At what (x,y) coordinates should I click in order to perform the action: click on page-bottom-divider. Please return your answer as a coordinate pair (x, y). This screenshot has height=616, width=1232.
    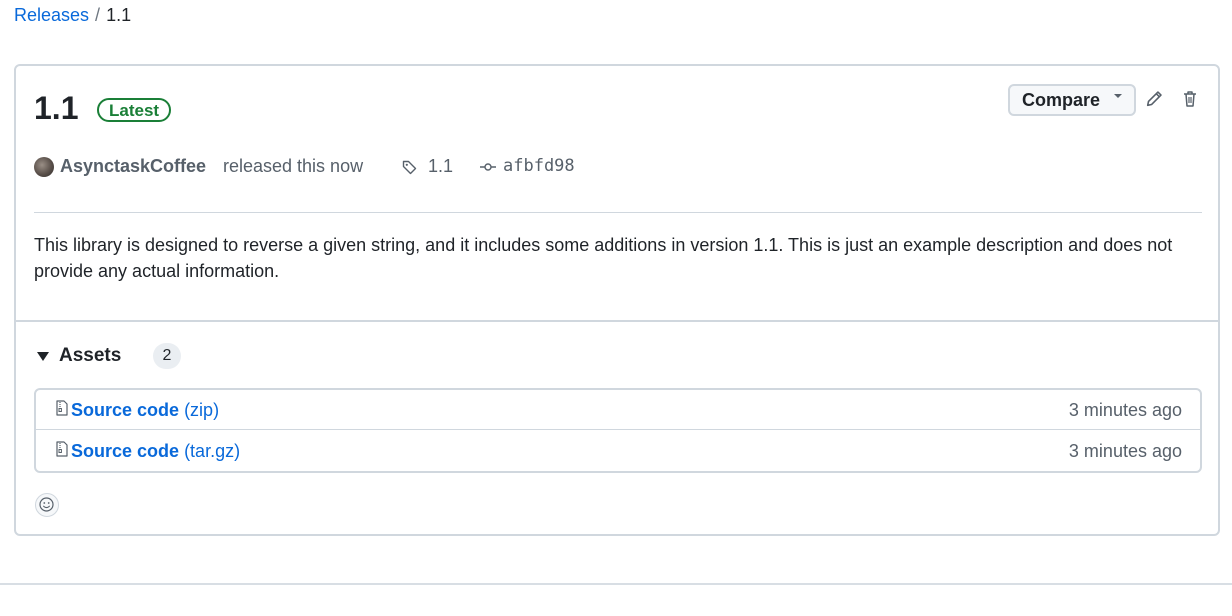
    Looking at the image, I should click on (616, 584).